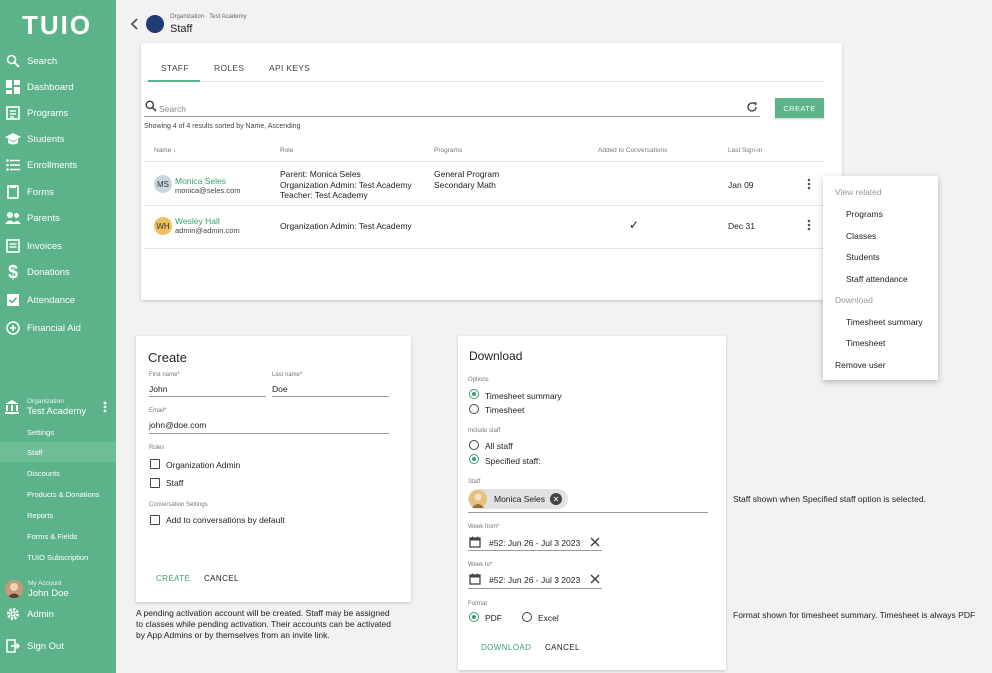 The height and width of the screenshot is (673, 992). What do you see at coordinates (13, 646) in the screenshot?
I see `sign-out-icon` at bounding box center [13, 646].